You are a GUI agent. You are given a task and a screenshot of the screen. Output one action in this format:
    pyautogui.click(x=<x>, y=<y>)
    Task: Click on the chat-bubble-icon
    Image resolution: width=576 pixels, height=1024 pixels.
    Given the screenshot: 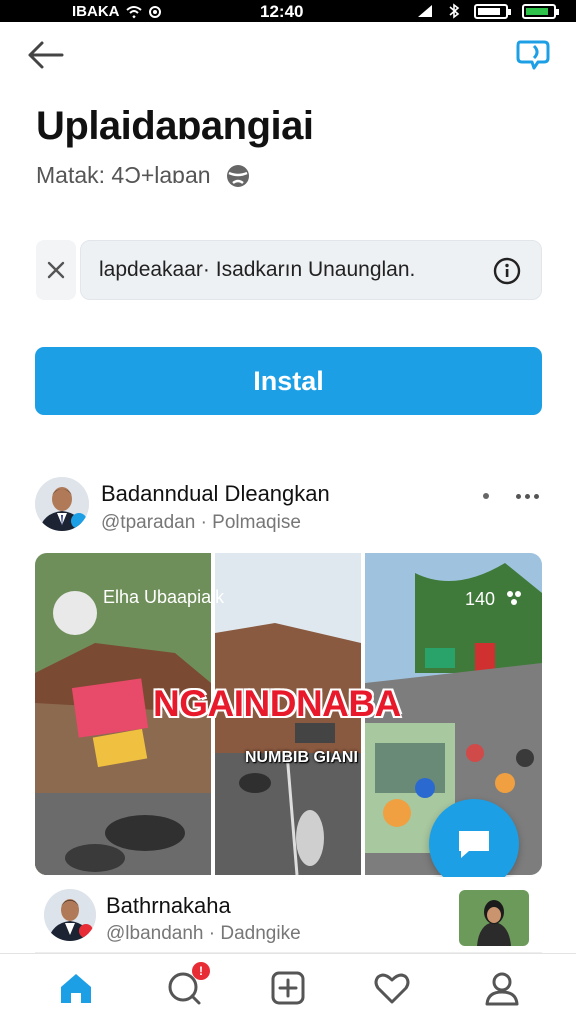 What is the action you would take?
    pyautogui.click(x=533, y=55)
    